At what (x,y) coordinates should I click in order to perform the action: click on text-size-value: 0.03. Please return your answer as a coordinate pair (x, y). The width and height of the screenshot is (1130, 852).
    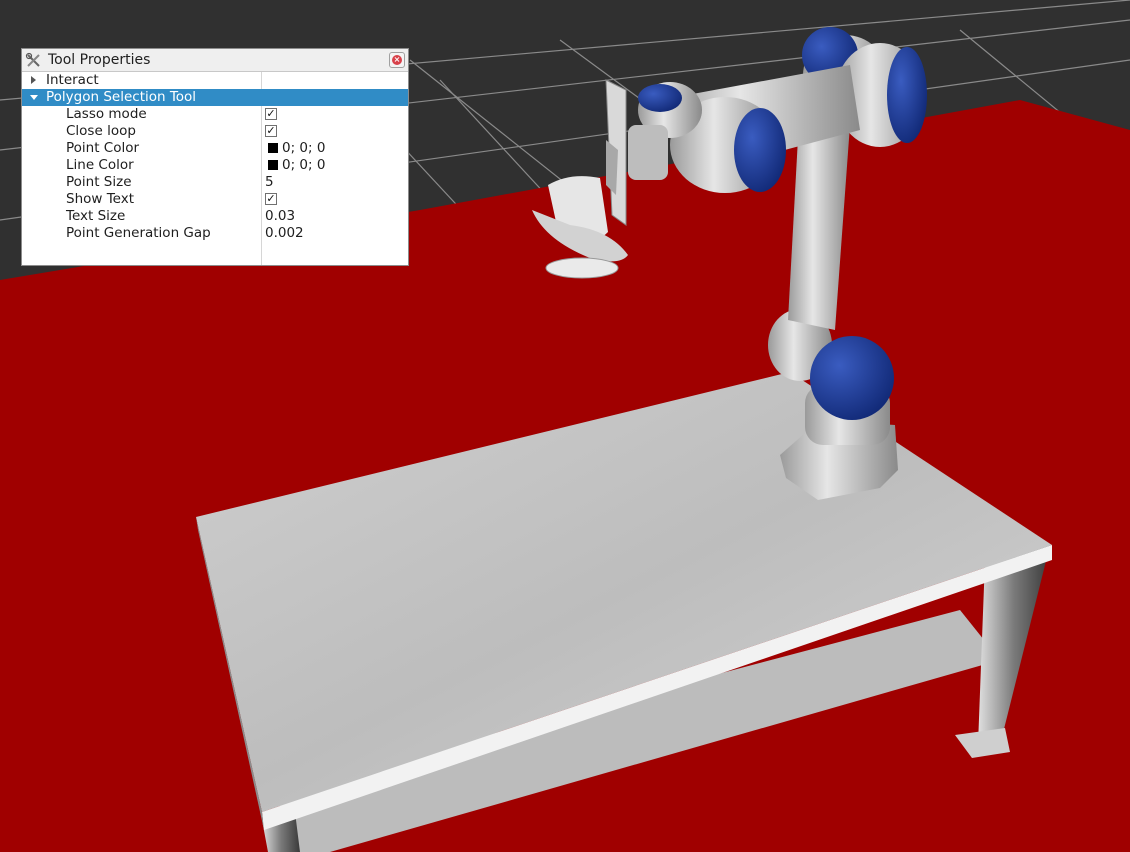
    Looking at the image, I should click on (280, 216).